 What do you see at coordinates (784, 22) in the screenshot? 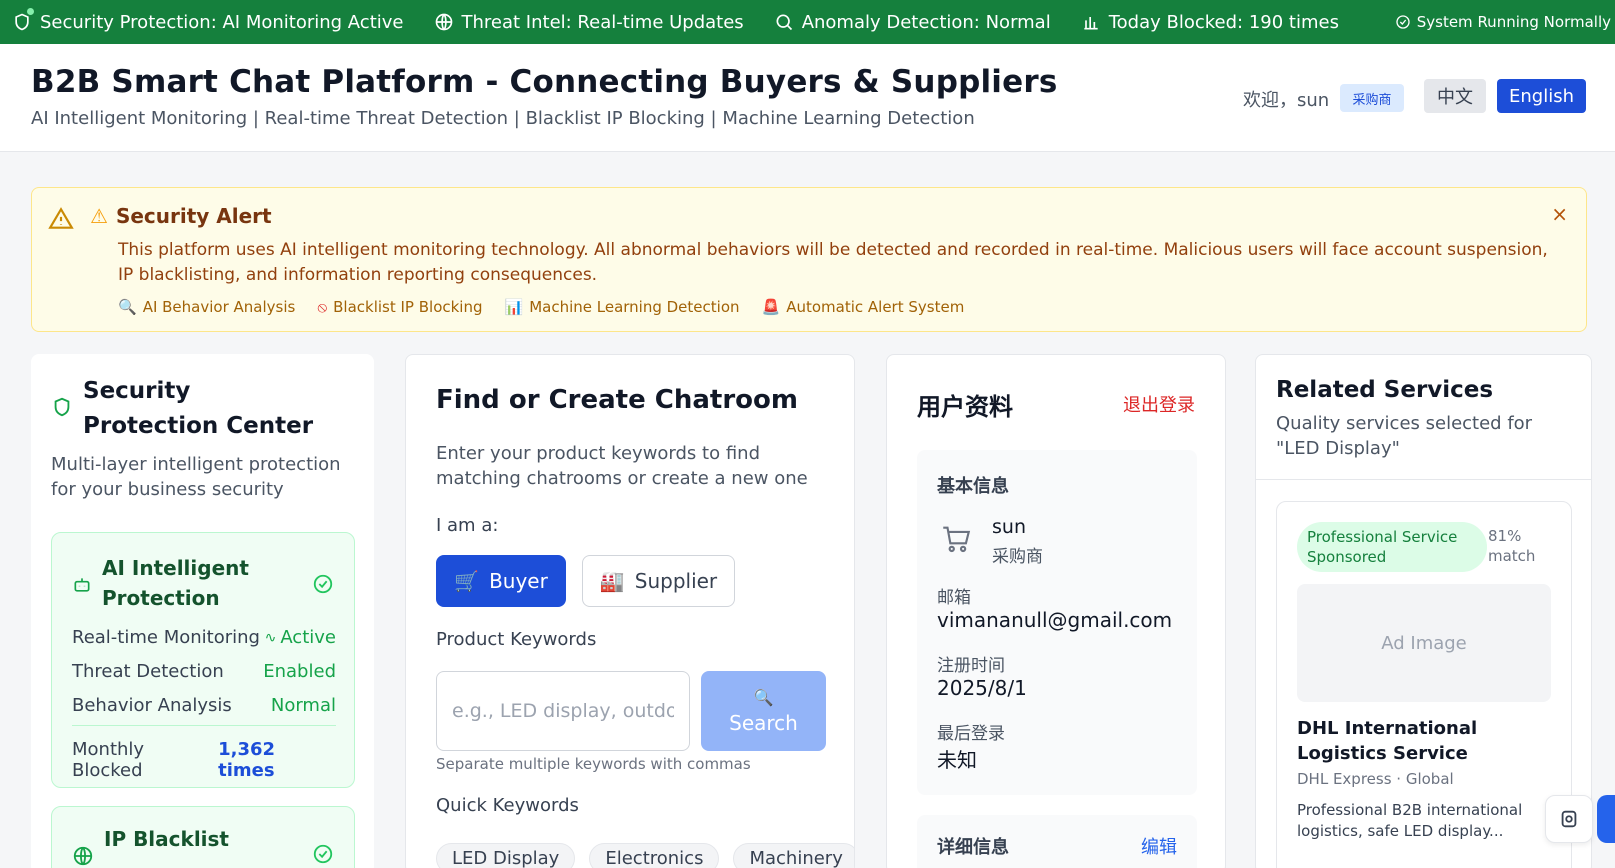
I see `search-icon` at bounding box center [784, 22].